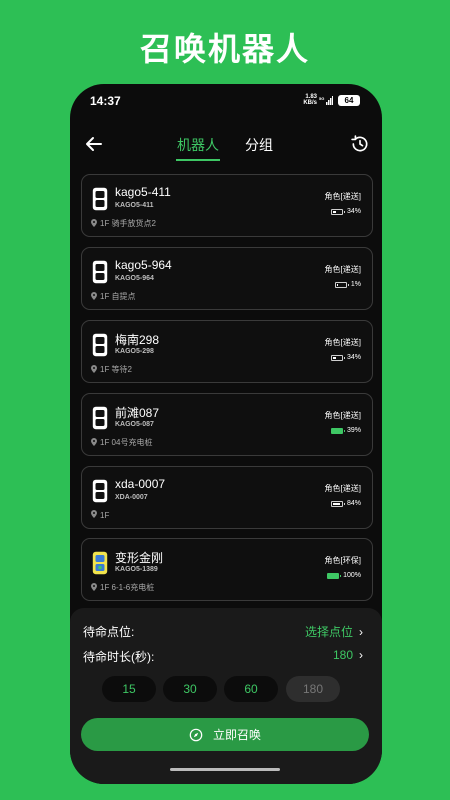 Image resolution: width=450 pixels, height=800 pixels. Describe the element at coordinates (313, 689) in the screenshot. I see `duration-option-180: 180` at that location.